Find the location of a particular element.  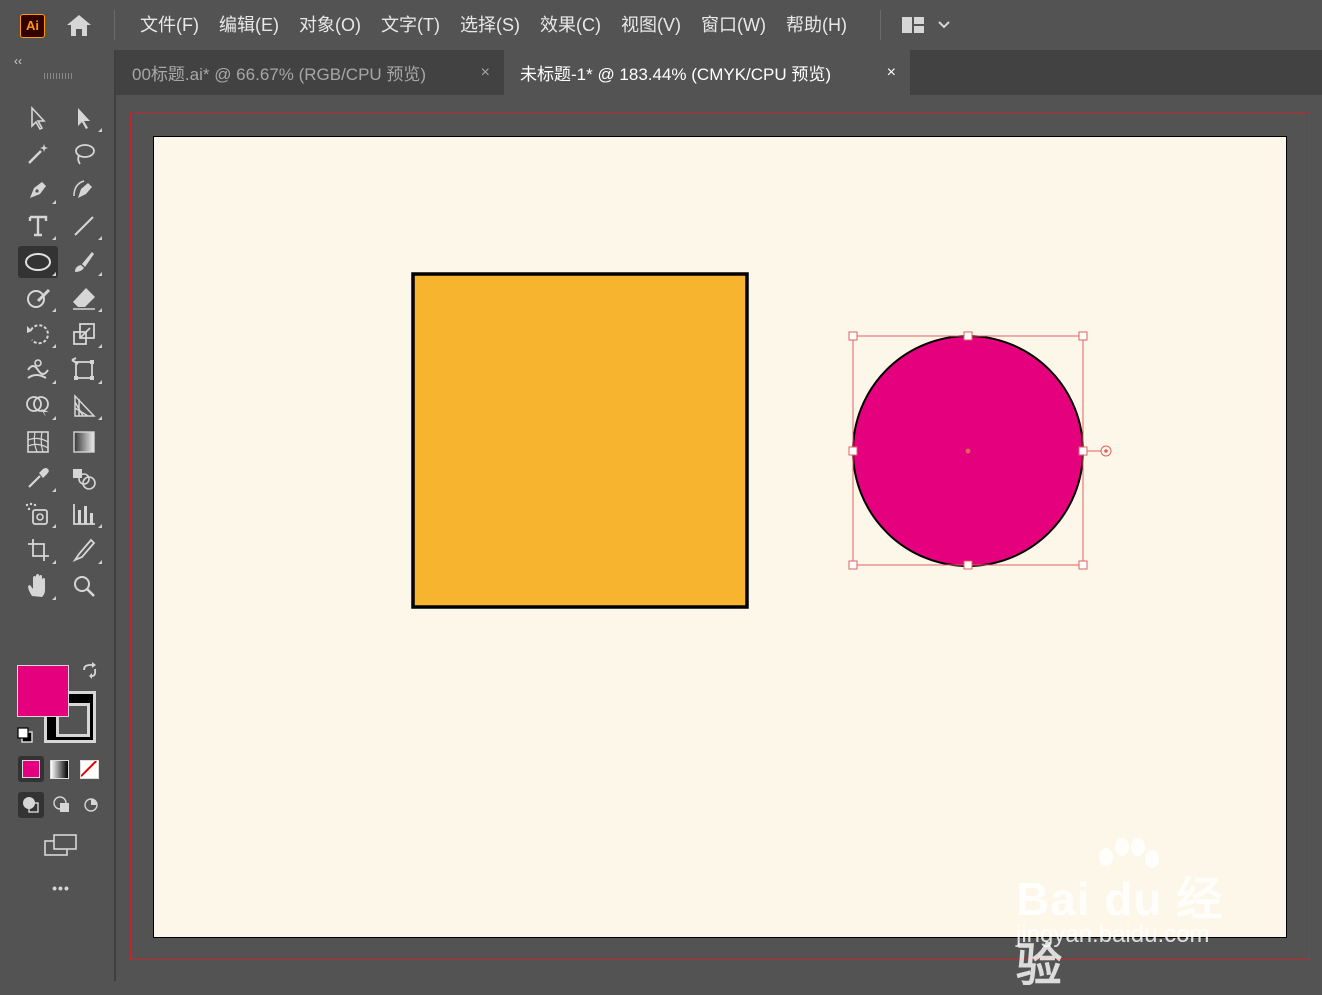

fill-color-swatch is located at coordinates (43, 691).